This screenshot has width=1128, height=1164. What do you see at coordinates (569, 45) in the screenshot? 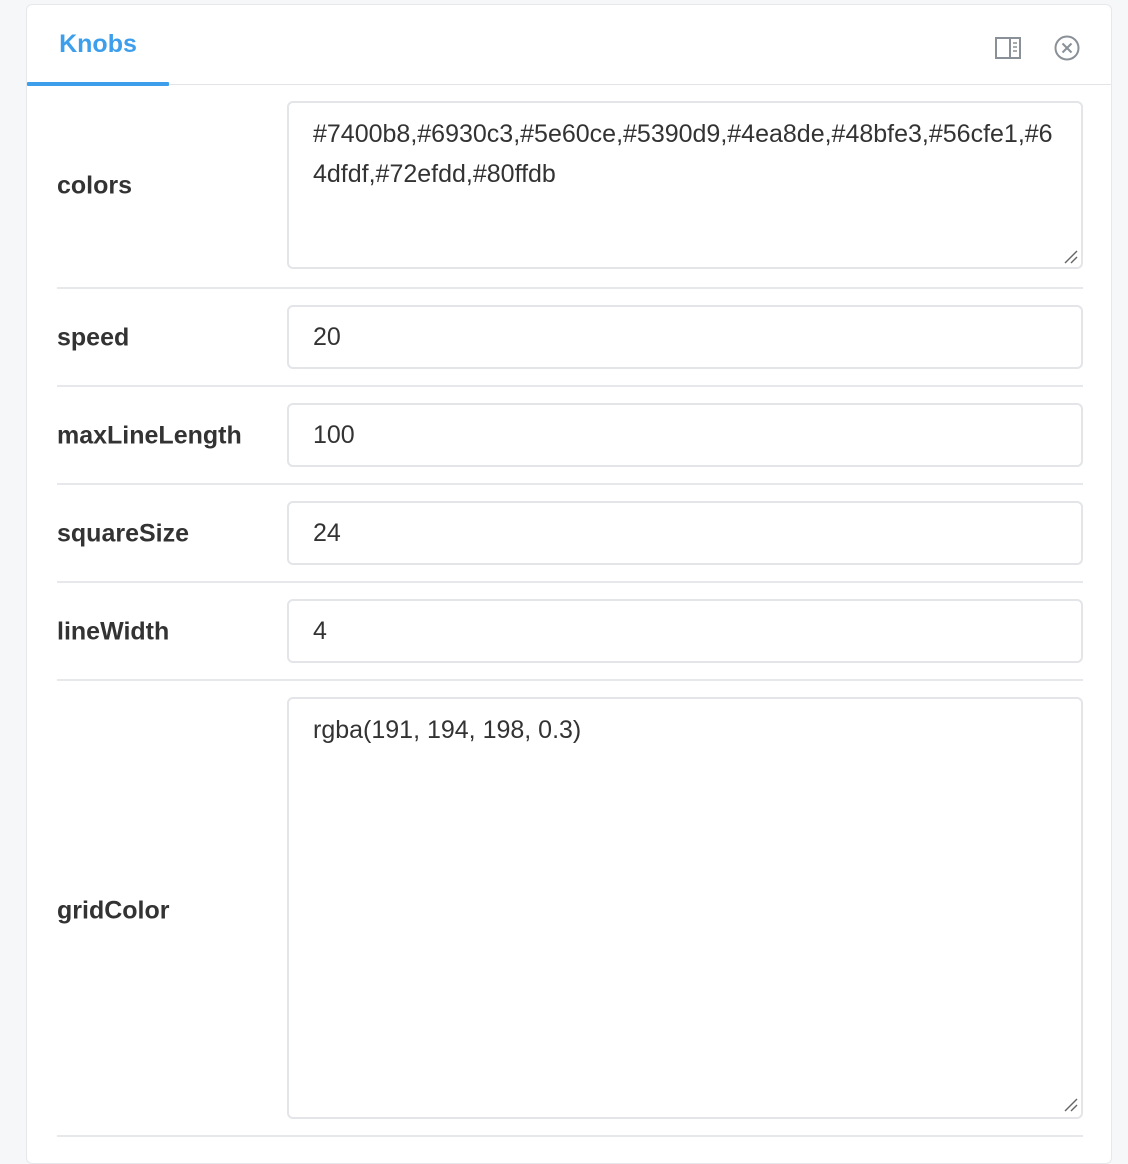
I see `addon-tab-bar: Knobs` at bounding box center [569, 45].